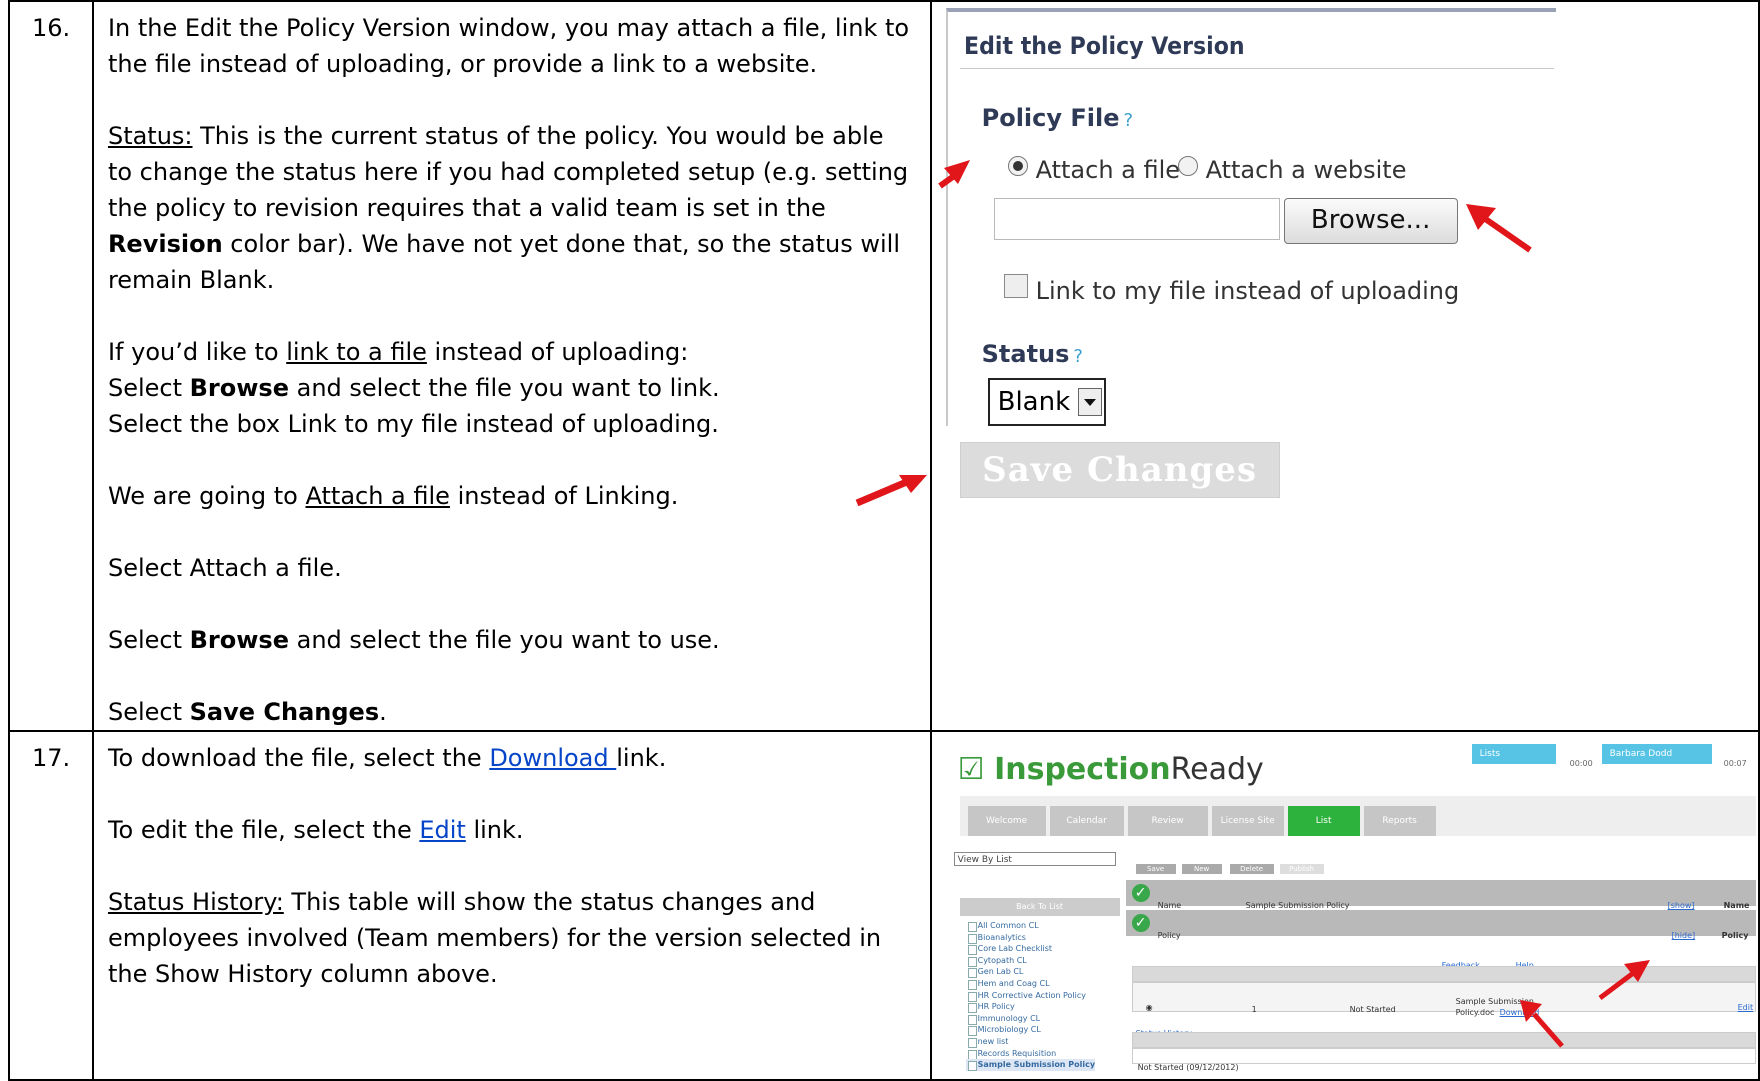 This screenshot has height=1081, width=1760. What do you see at coordinates (239, 640) in the screenshot?
I see `browse2-term: Browse` at bounding box center [239, 640].